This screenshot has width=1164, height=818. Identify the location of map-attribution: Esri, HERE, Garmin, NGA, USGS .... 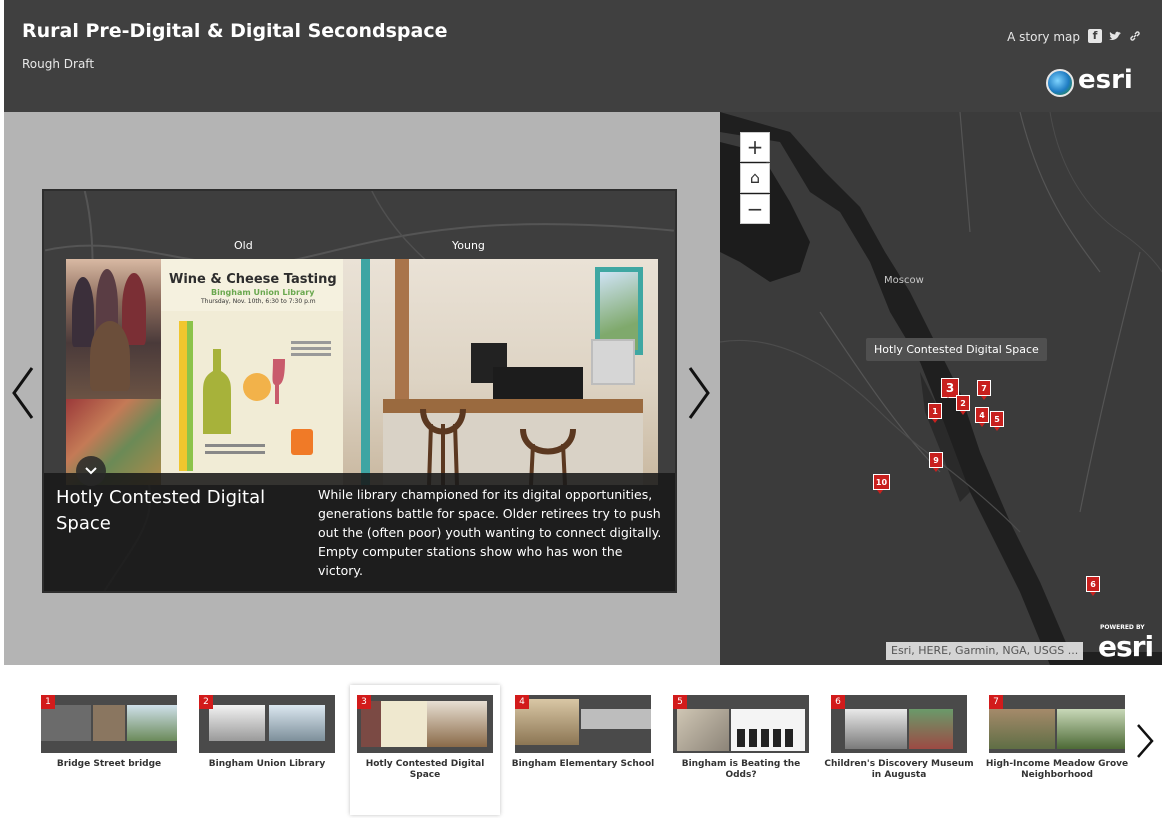
(985, 651).